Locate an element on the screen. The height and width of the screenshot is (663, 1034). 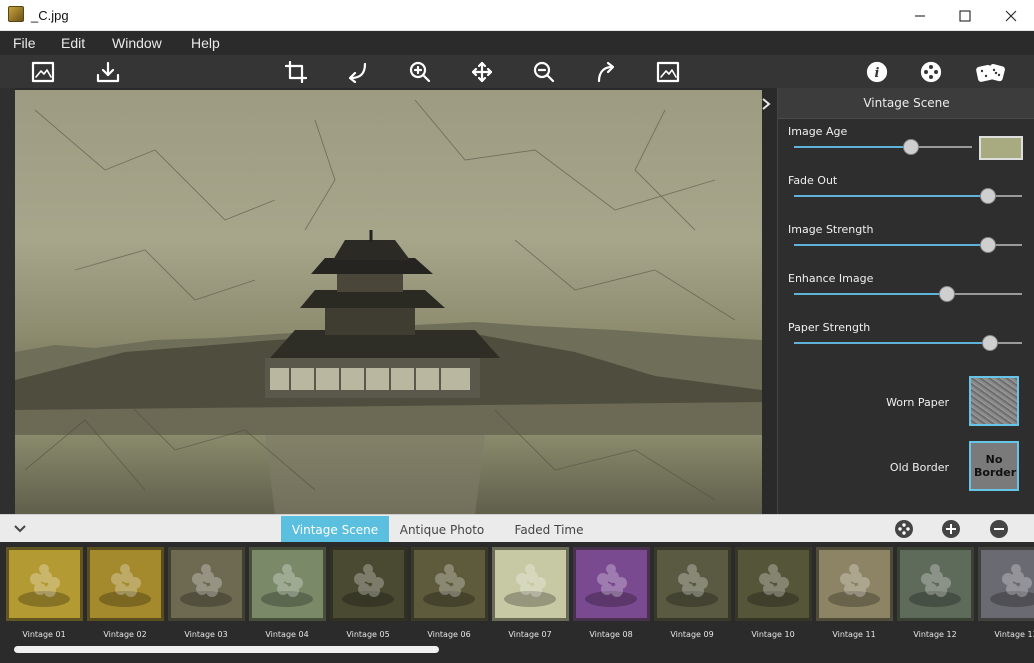
redo-icon is located at coordinates (606, 72).